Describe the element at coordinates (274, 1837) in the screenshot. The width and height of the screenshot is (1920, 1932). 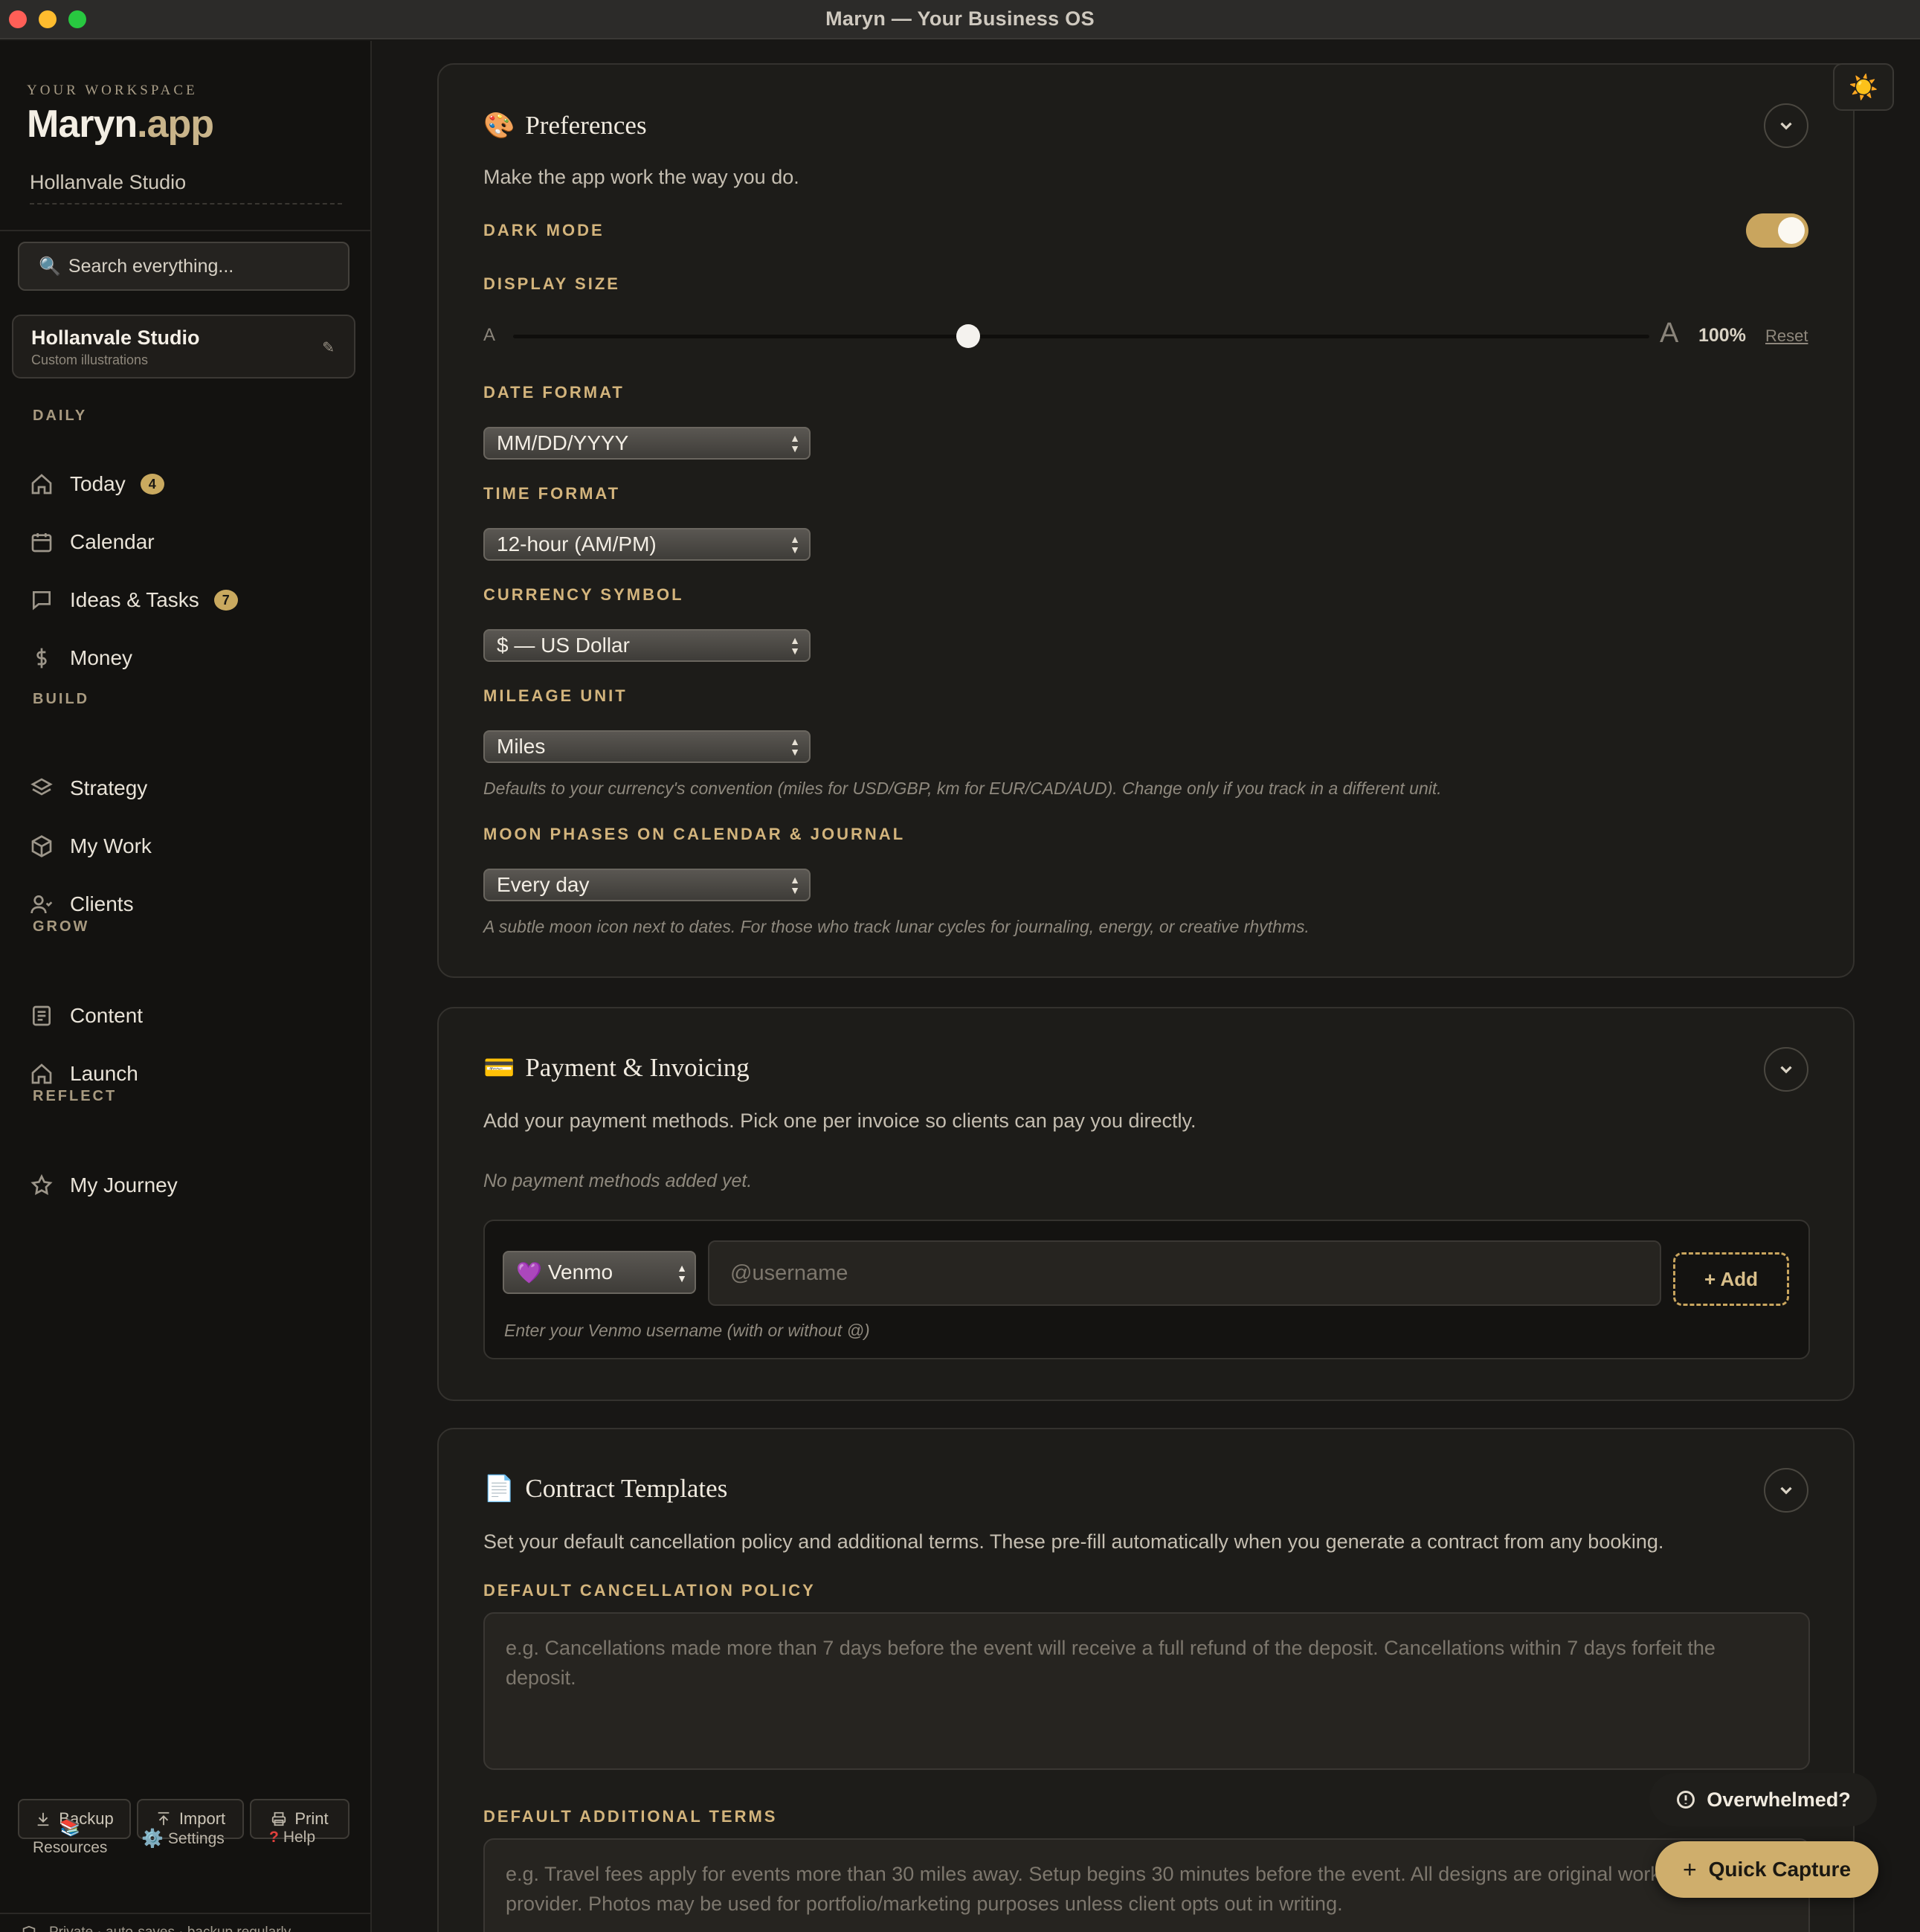
I see `question-icon: ?` at that location.